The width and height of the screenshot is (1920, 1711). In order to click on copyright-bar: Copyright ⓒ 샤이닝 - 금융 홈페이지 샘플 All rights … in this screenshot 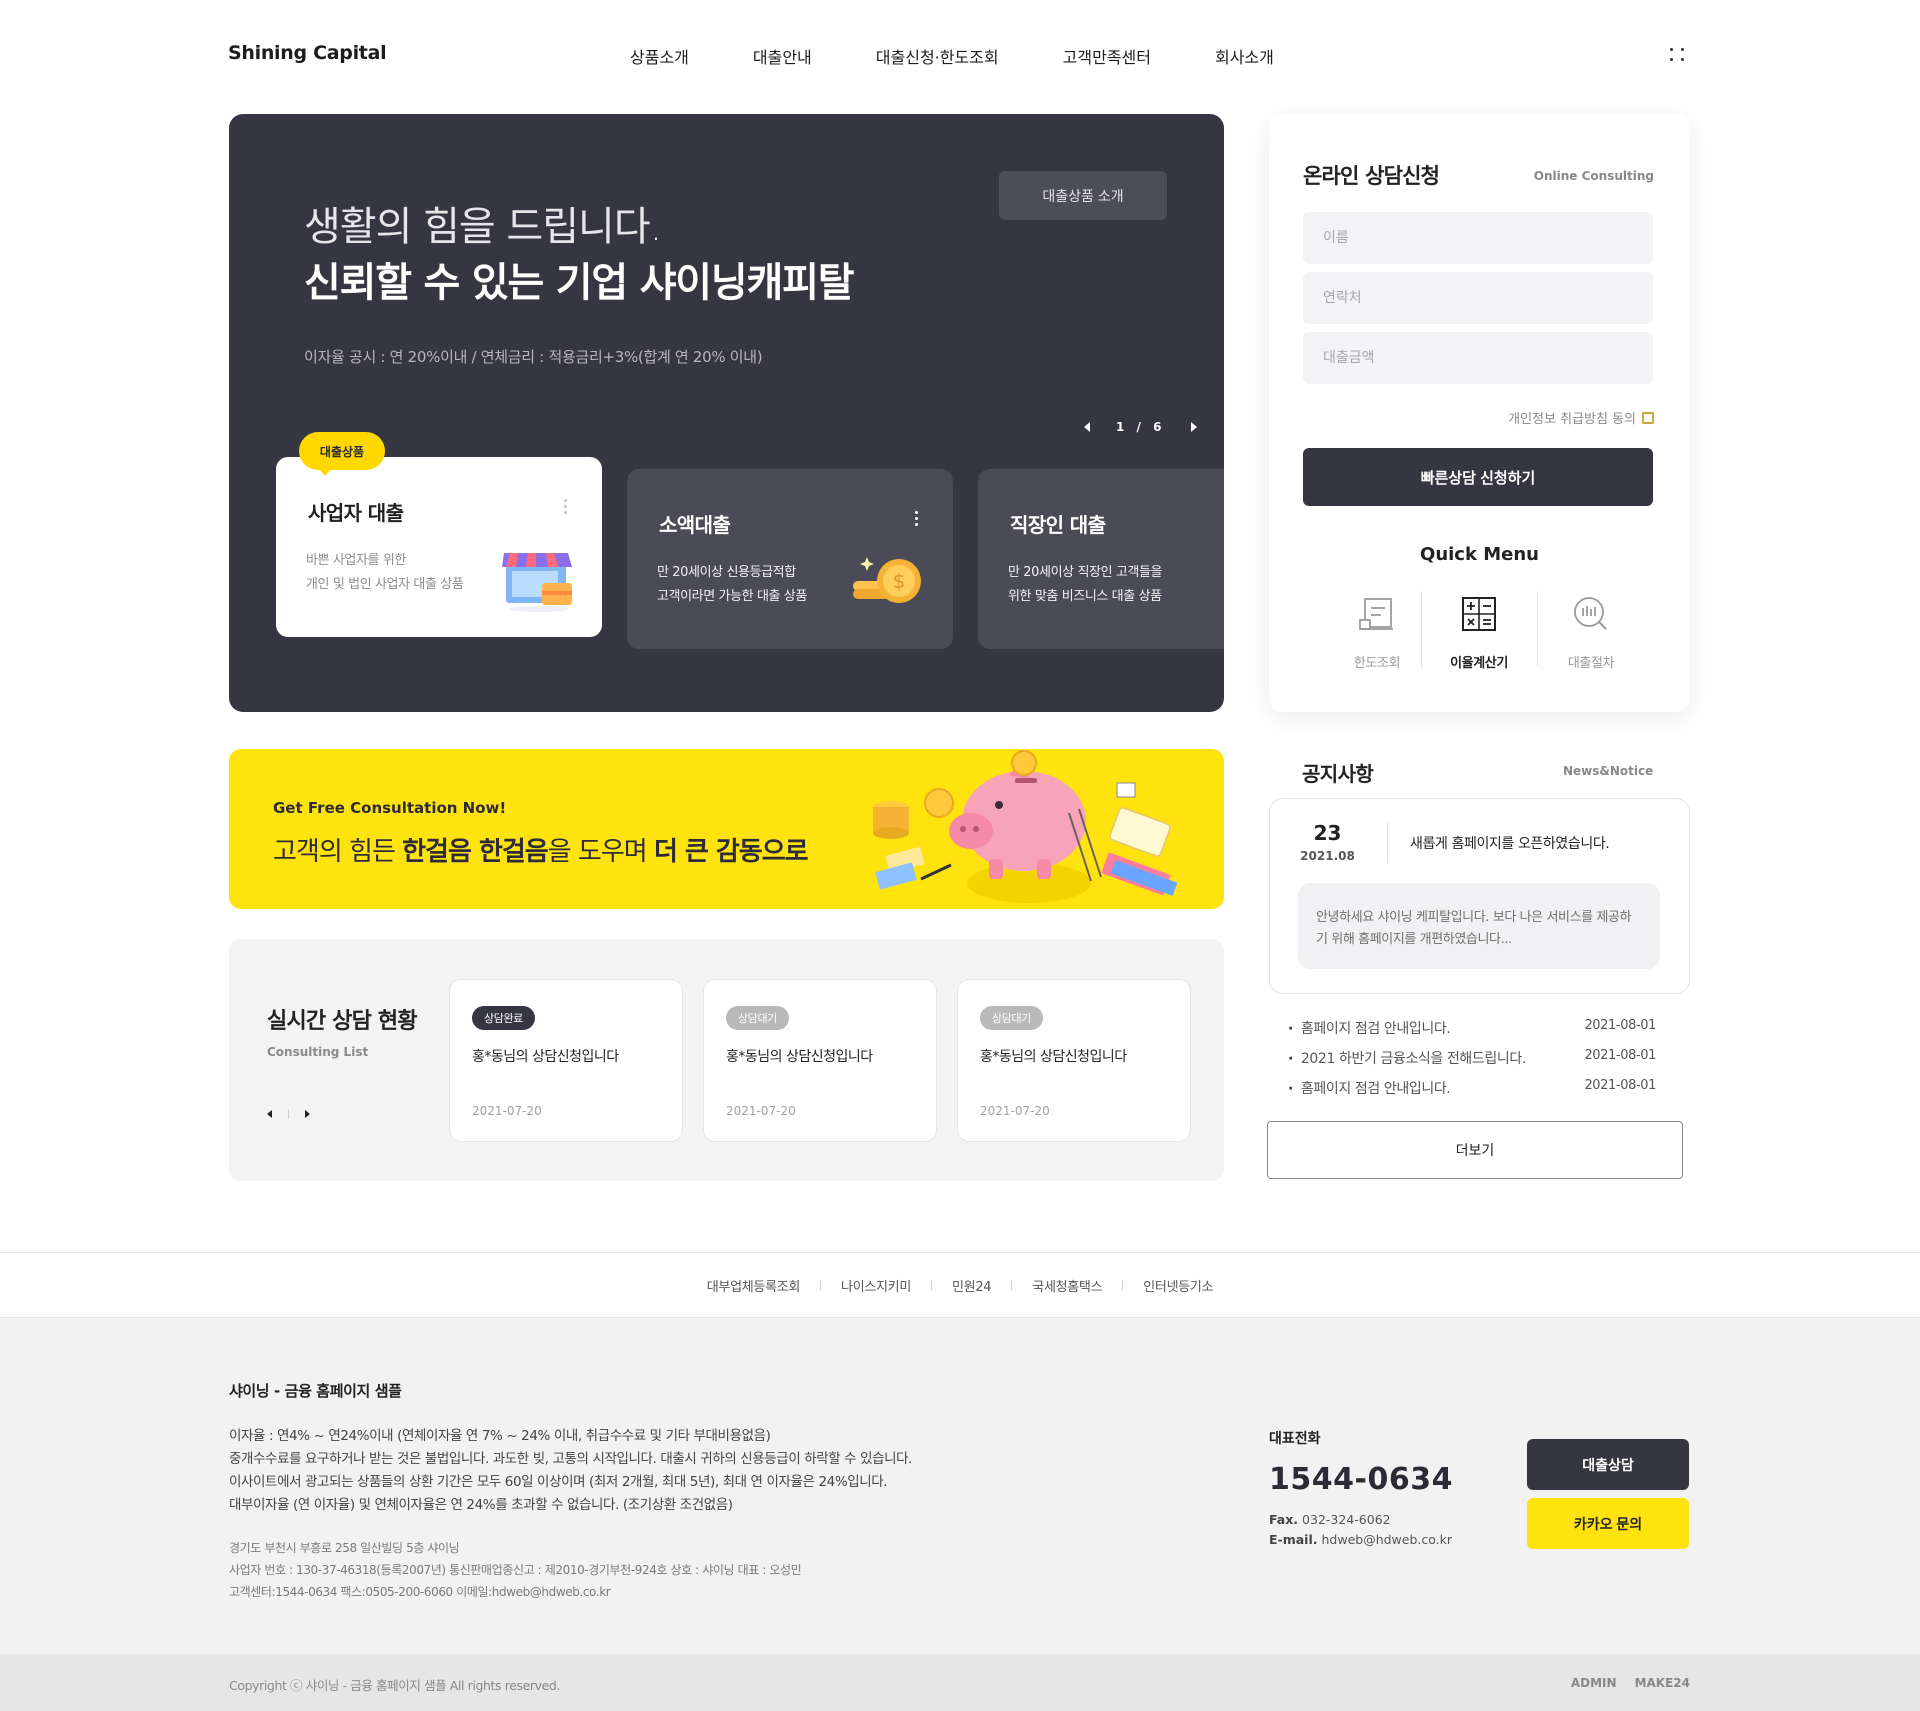, I will do `click(960, 1682)`.